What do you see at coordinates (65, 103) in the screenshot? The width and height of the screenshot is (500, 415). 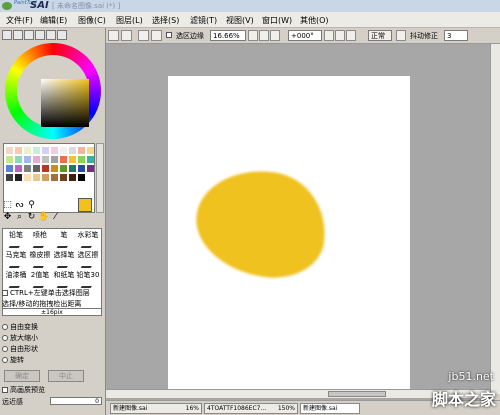 I see `saturation-value-square` at bounding box center [65, 103].